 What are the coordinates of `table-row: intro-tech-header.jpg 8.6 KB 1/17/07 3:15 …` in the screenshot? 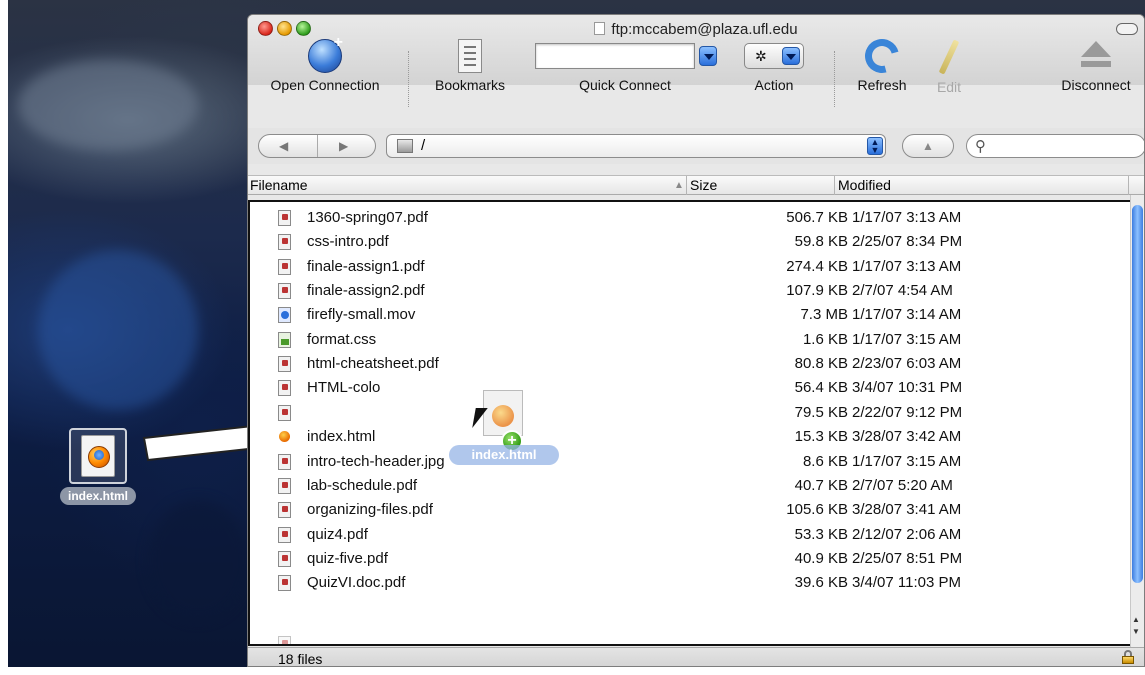 It's located at (690, 462).